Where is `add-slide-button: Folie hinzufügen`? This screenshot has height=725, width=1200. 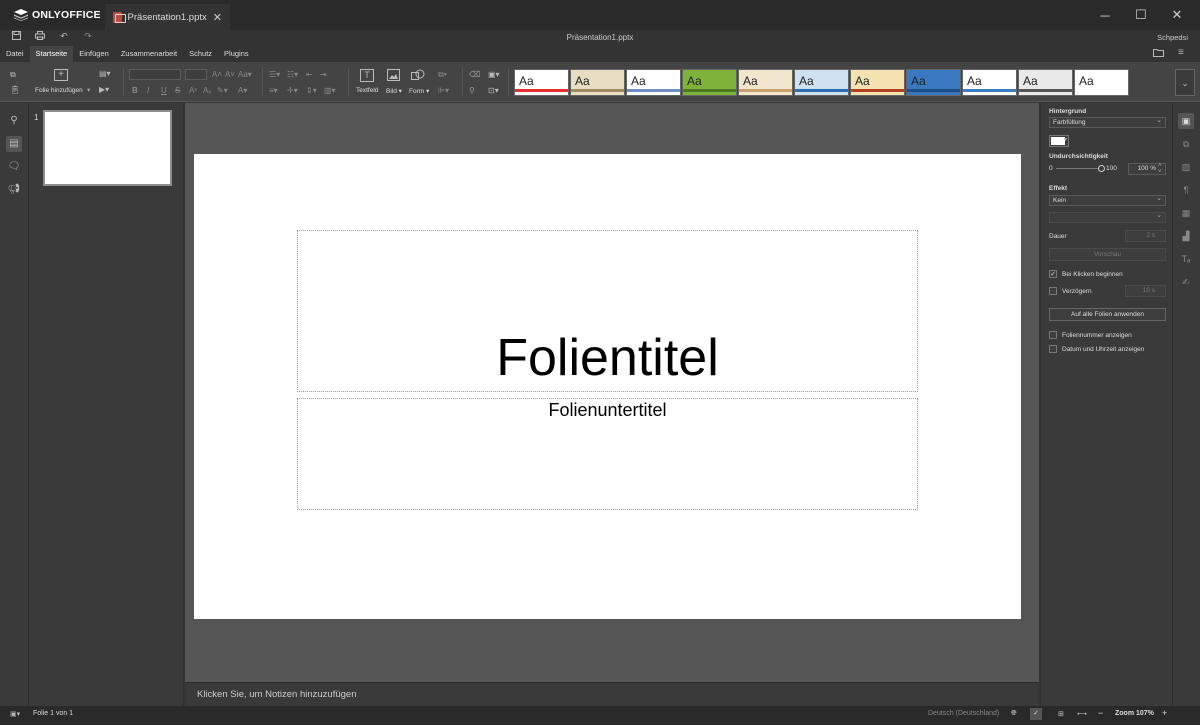 add-slide-button: Folie hinzufügen is located at coordinates (59, 90).